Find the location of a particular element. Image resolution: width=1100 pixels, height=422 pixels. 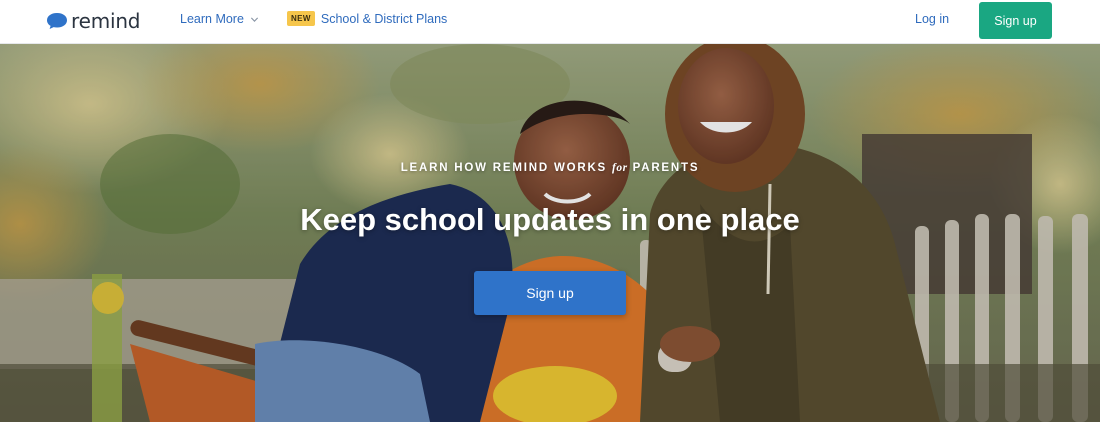

school-district-plans-link: NEW School & District Plans is located at coordinates (367, 18).